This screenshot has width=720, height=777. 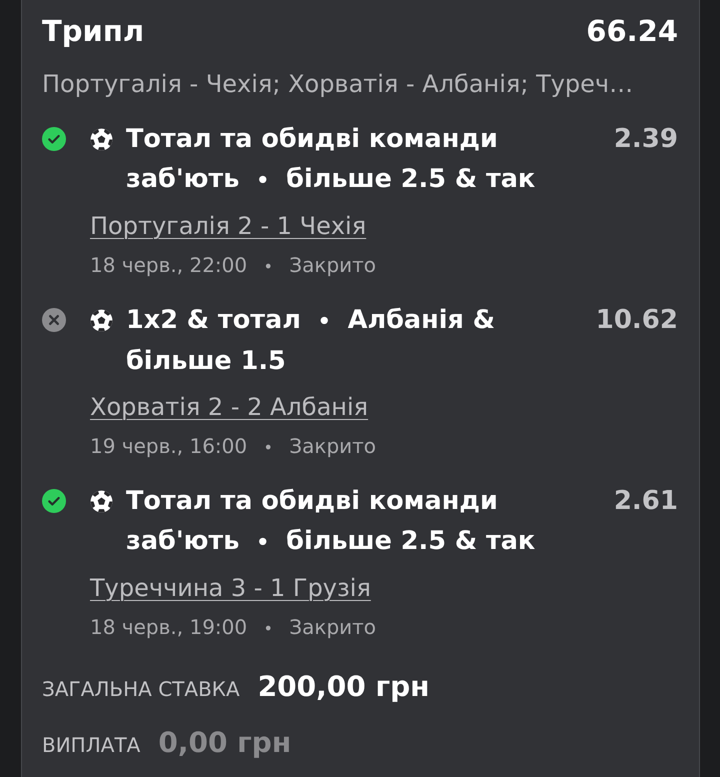 I want to click on bet-type-title: Трипл, so click(x=93, y=31).